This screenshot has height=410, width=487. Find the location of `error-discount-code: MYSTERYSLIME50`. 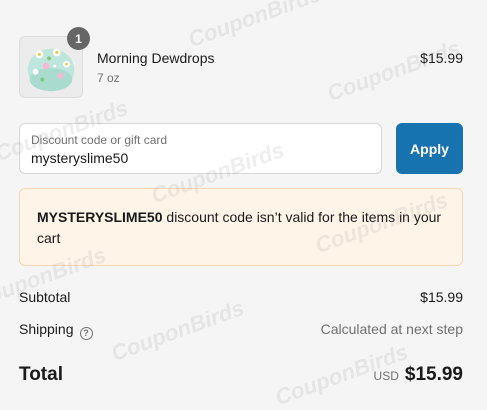

error-discount-code: MYSTERYSLIME50 is located at coordinates (100, 217).